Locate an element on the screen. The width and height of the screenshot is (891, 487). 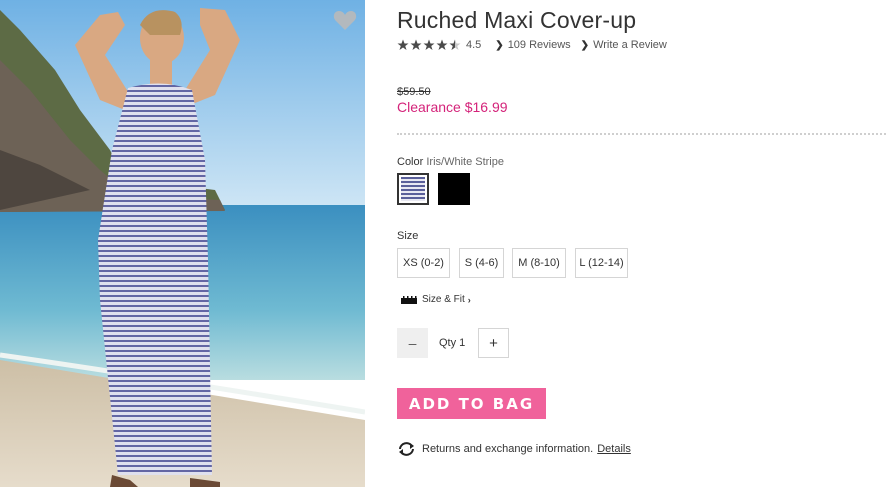
size-m-button: M (8-10) is located at coordinates (539, 263).